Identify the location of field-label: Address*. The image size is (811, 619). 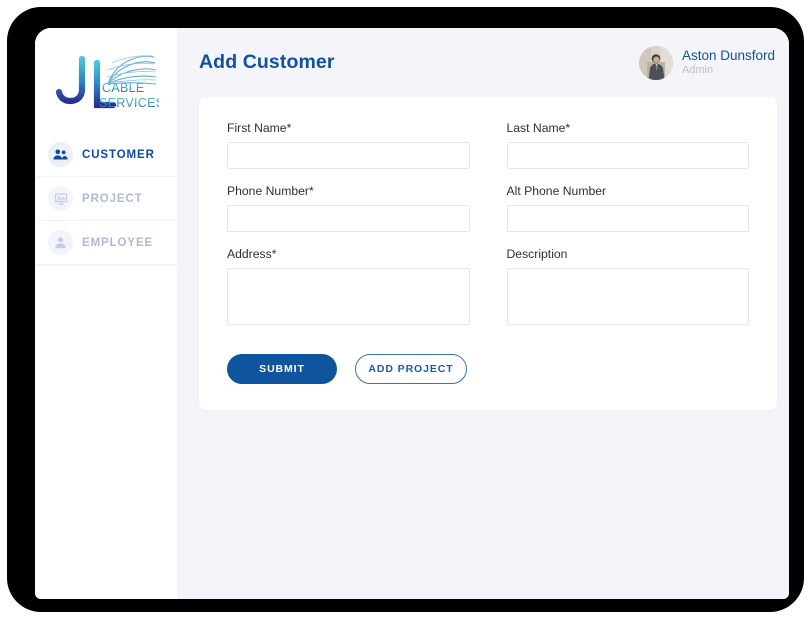
(252, 254).